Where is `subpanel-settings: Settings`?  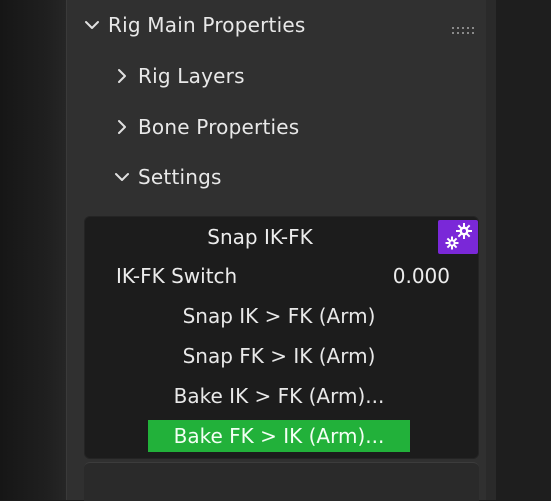
subpanel-settings: Settings is located at coordinates (167, 177).